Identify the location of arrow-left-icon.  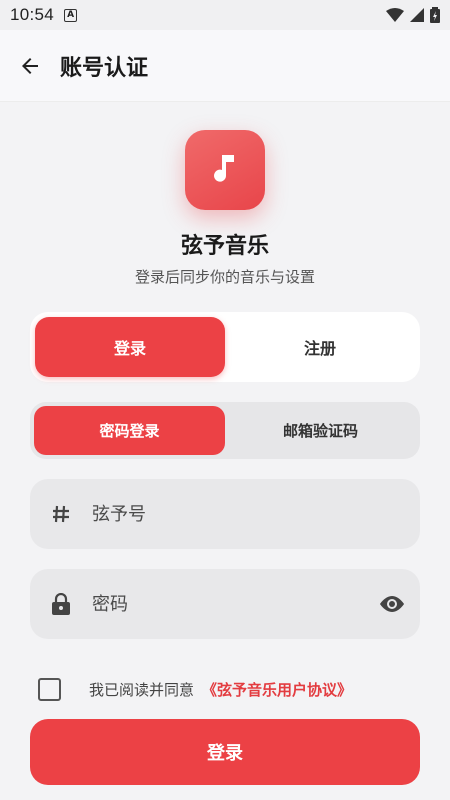
(30, 65).